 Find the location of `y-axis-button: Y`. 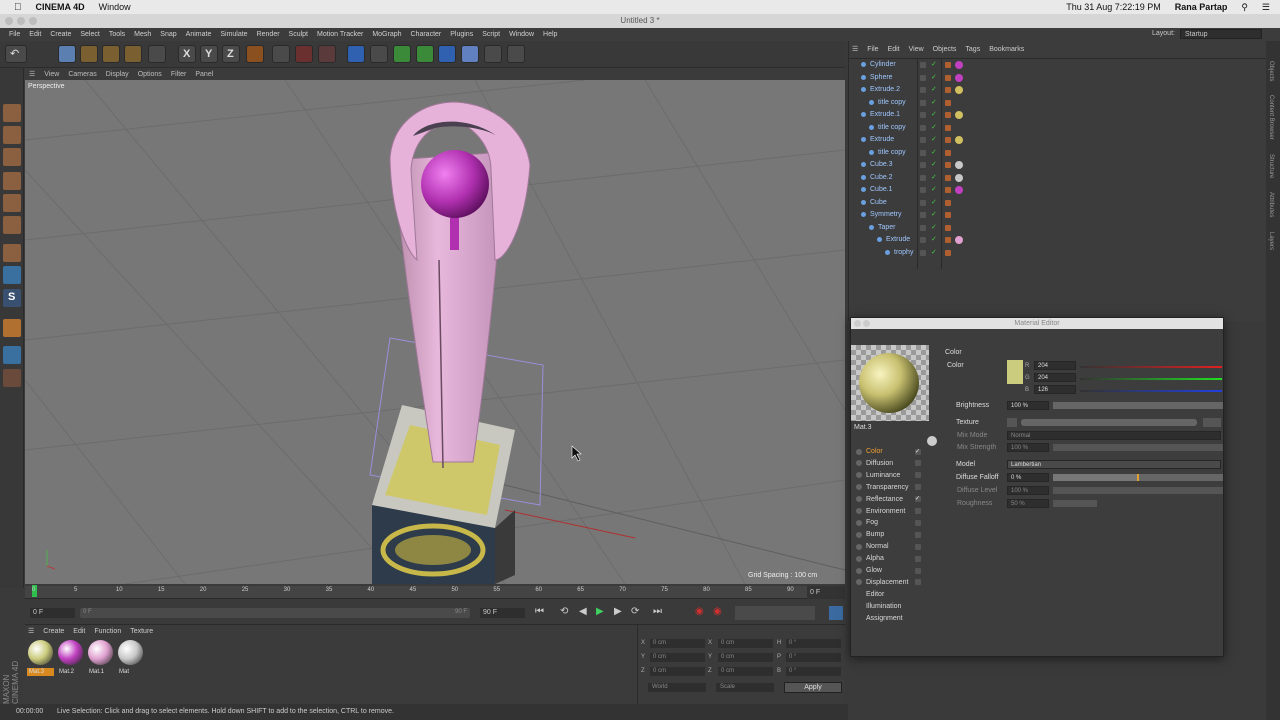

y-axis-button: Y is located at coordinates (209, 54).